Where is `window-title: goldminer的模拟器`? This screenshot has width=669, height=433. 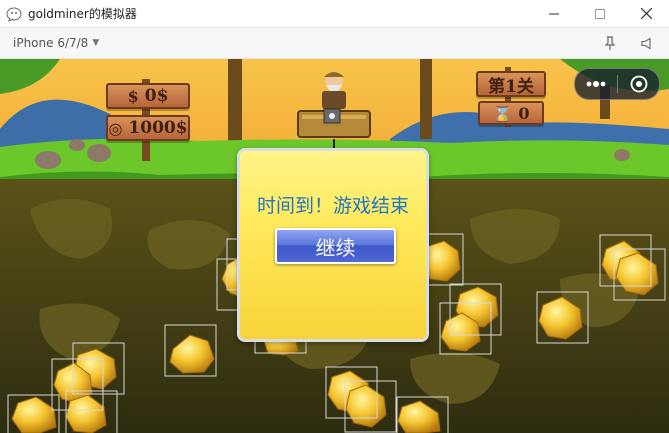
window-title: goldminer的模拟器 is located at coordinates (82, 14).